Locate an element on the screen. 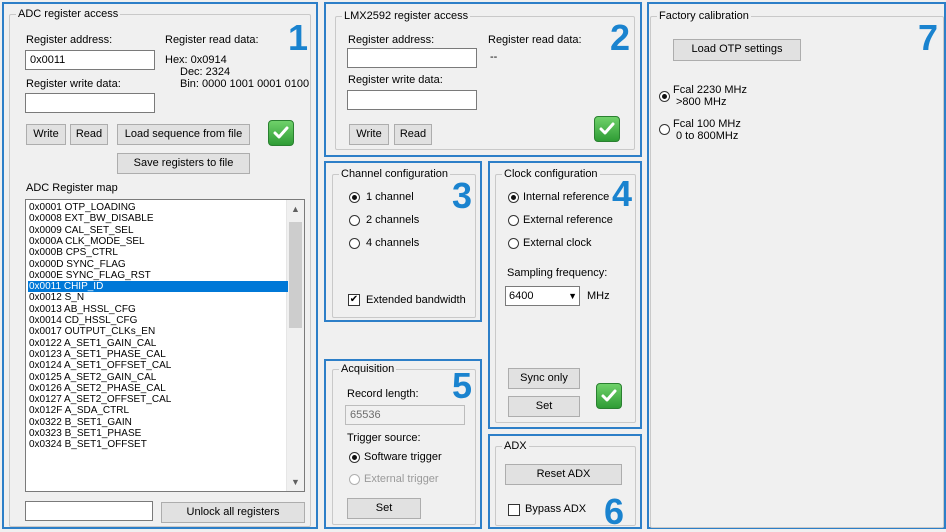 Image resolution: width=946 pixels, height=532 pixels. adc-write-button: Write is located at coordinates (46, 134).